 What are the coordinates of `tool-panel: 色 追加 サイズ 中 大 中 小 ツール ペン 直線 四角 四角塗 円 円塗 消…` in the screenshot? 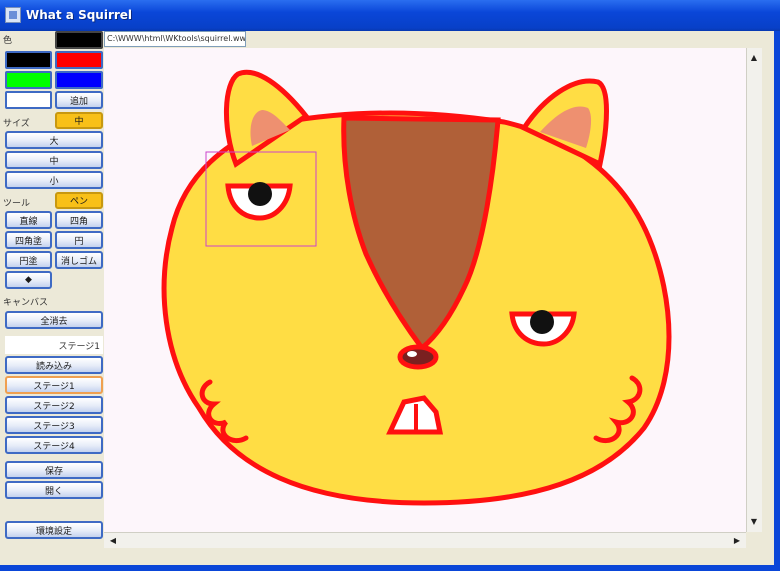 It's located at (52, 298).